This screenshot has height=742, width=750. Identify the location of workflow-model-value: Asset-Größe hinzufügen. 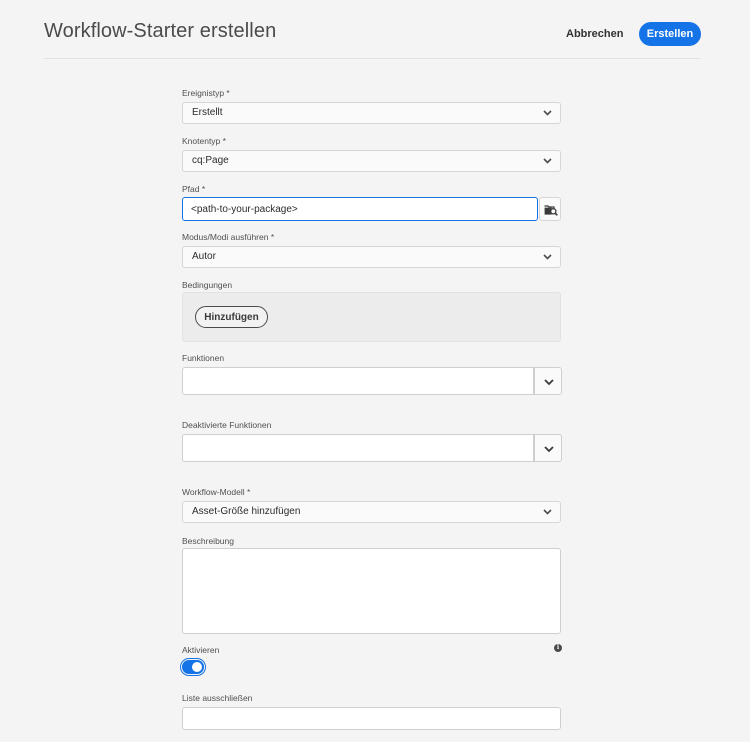
(246, 511).